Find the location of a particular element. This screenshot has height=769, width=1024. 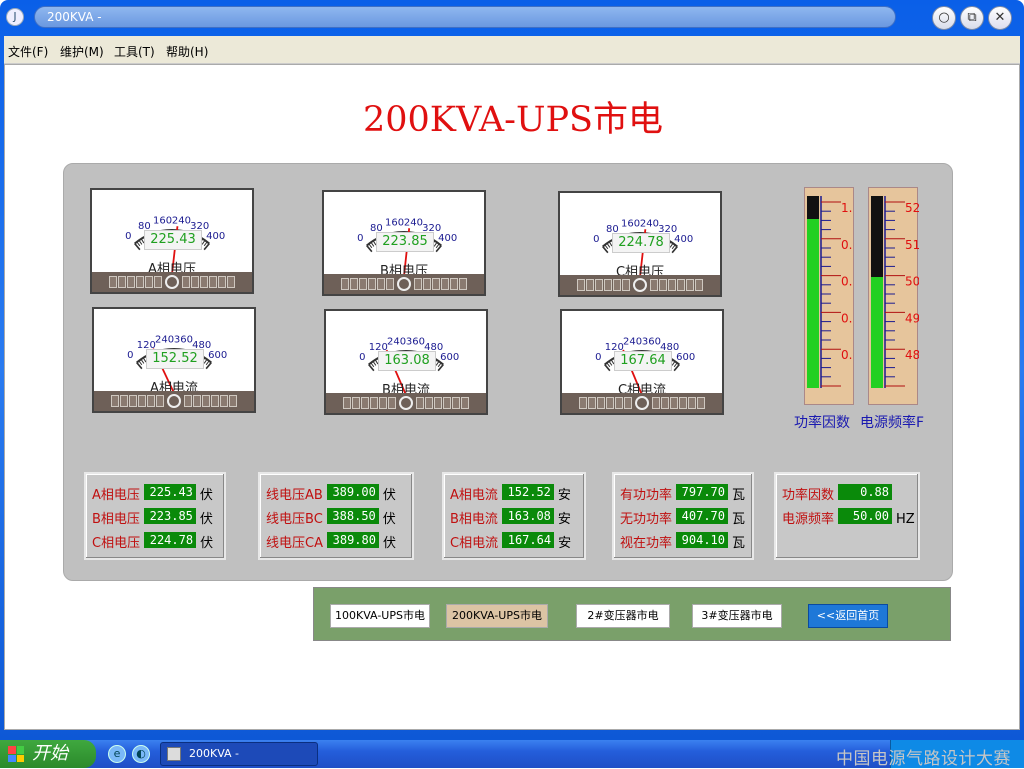

gauge-fill is located at coordinates (813, 303).